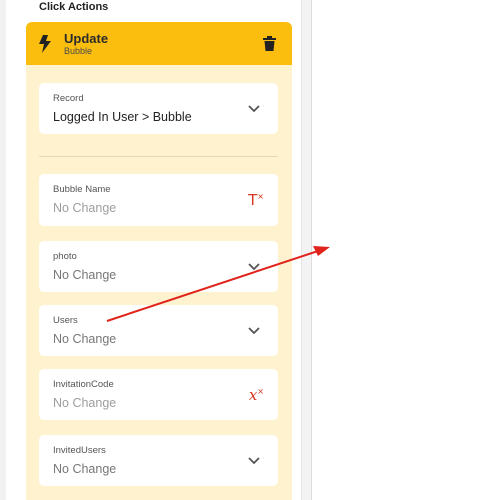  What do you see at coordinates (79, 450) in the screenshot?
I see `field-label: InvitedUsers` at bounding box center [79, 450].